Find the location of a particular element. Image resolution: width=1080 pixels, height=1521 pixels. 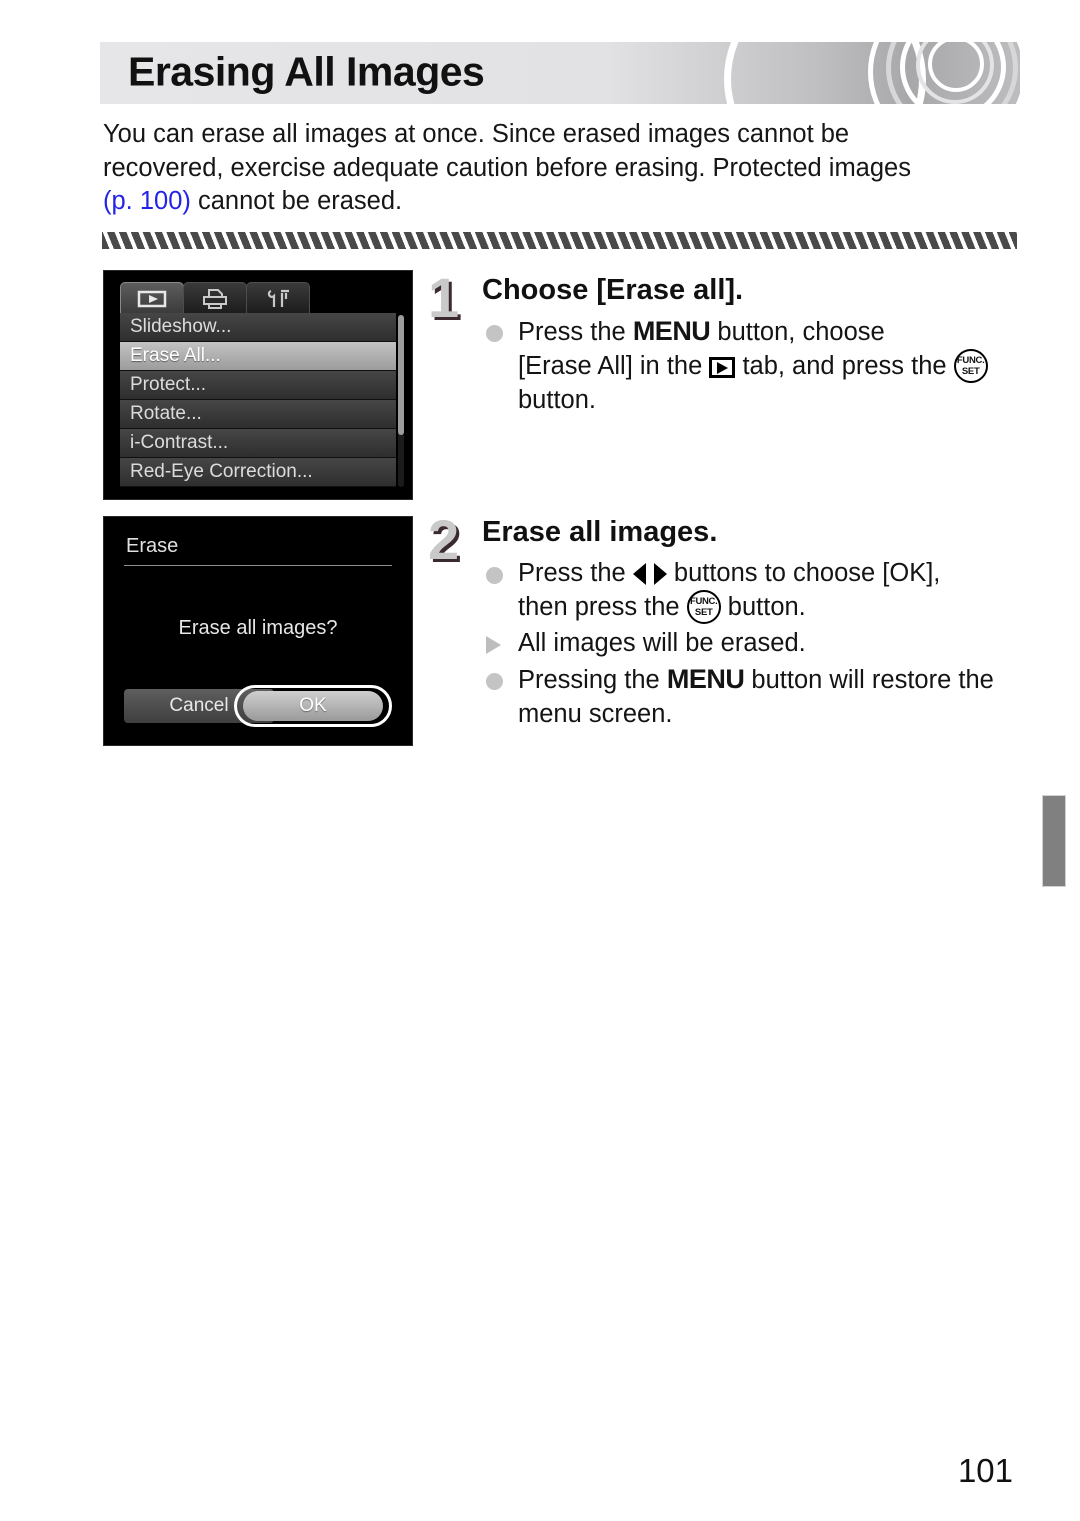

page-number: 101 is located at coordinates (985, 1470).